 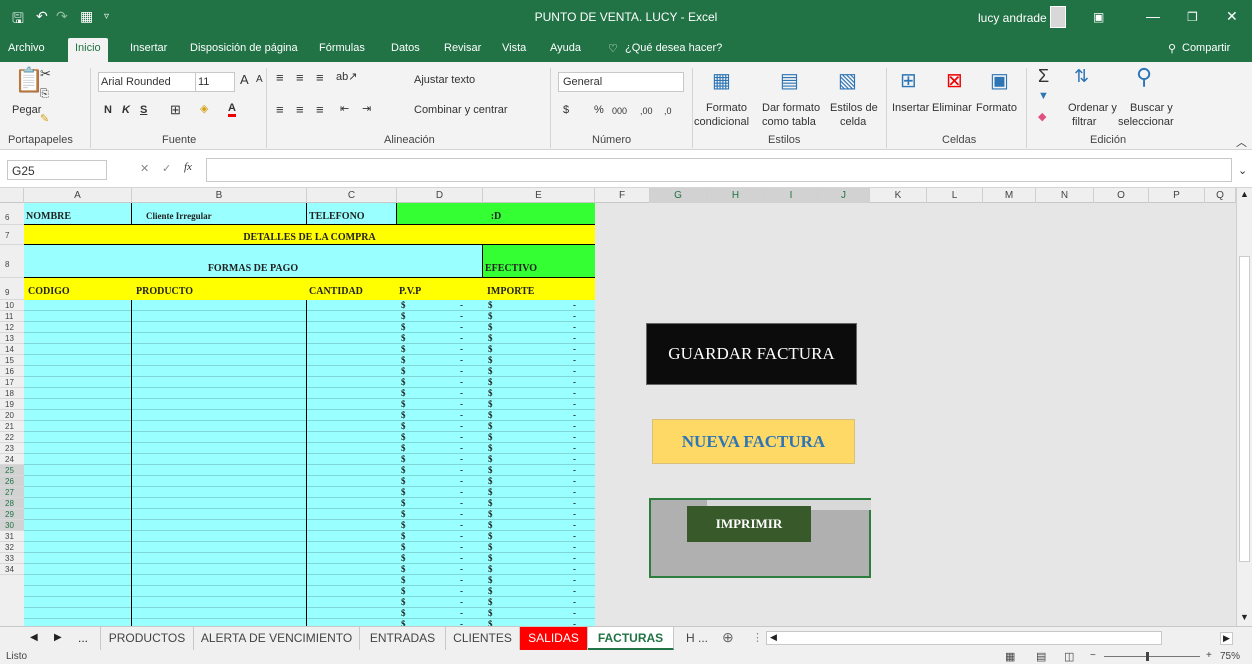 What do you see at coordinates (144, 168) in the screenshot?
I see `cancel-icon: ✕` at bounding box center [144, 168].